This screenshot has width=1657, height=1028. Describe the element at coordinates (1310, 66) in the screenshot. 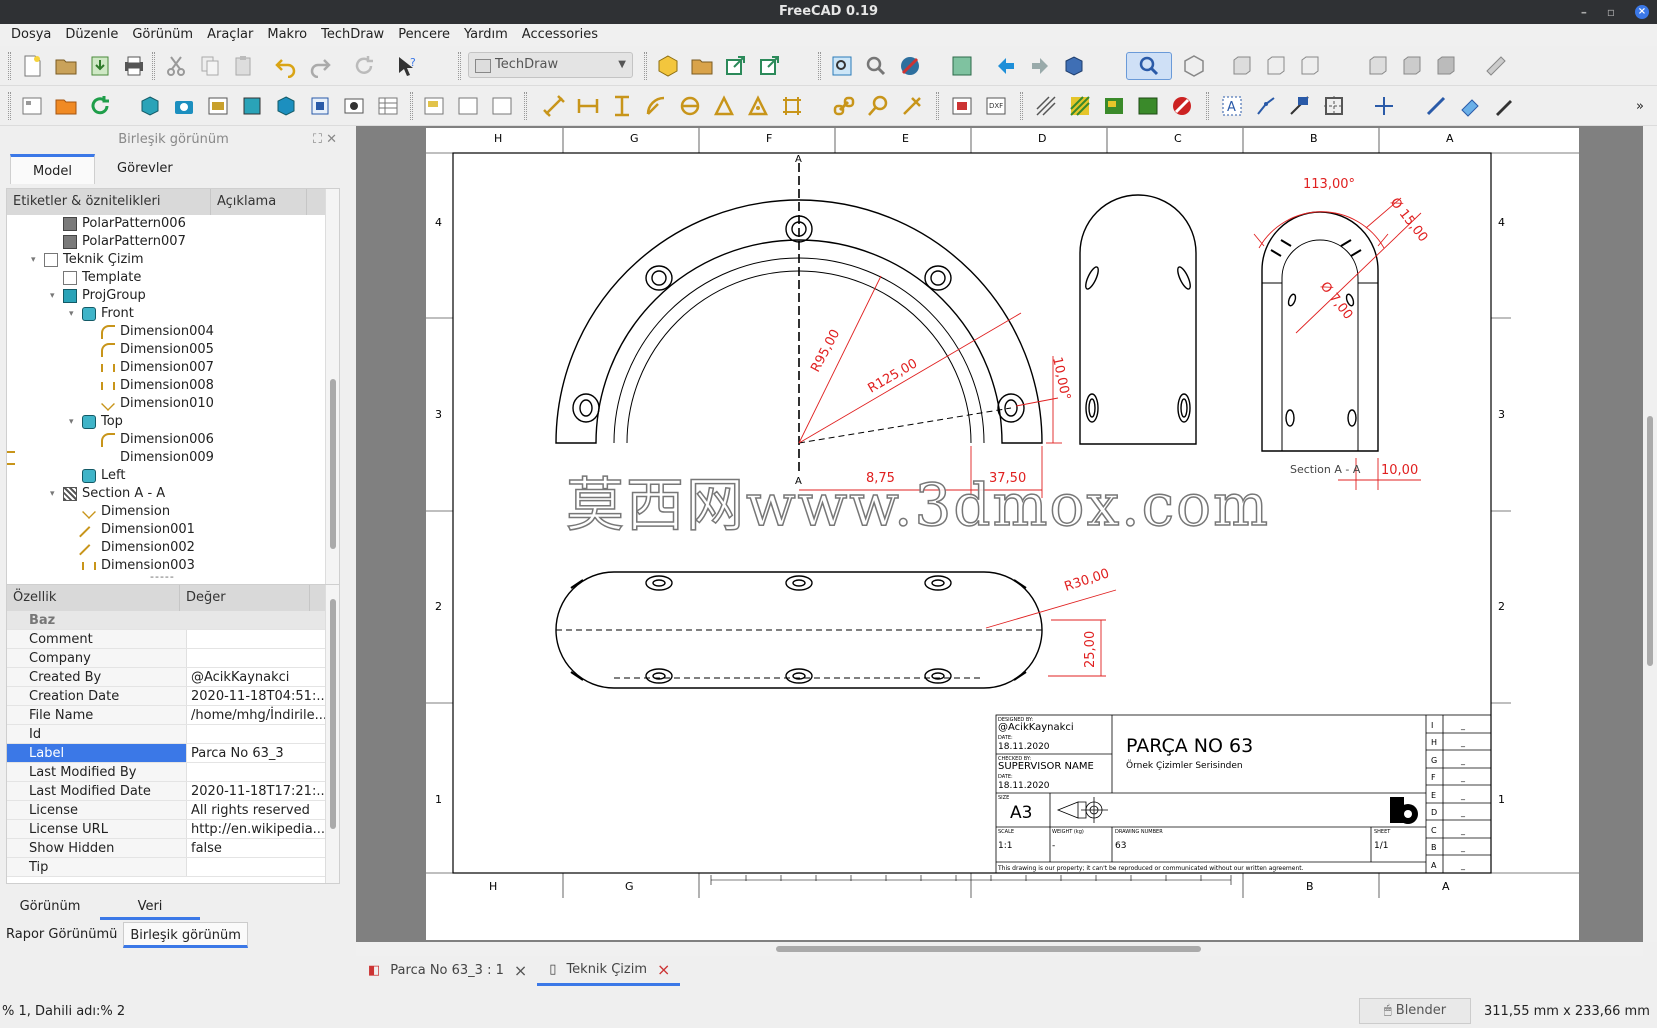

I see `view-right-icon` at that location.